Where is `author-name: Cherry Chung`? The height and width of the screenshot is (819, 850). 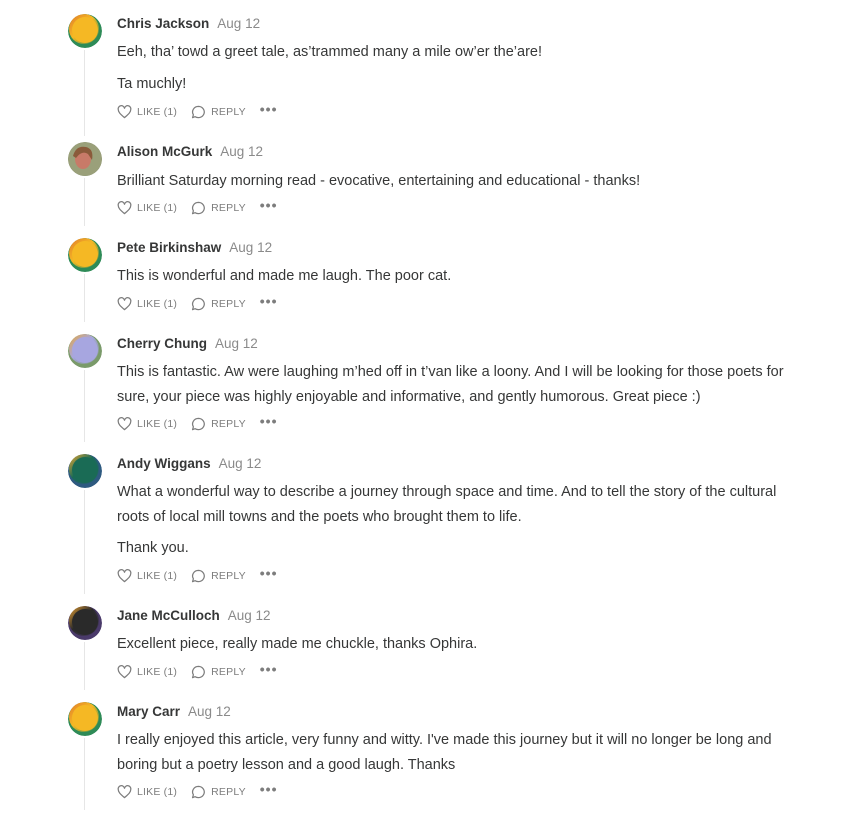 author-name: Cherry Chung is located at coordinates (162, 343).